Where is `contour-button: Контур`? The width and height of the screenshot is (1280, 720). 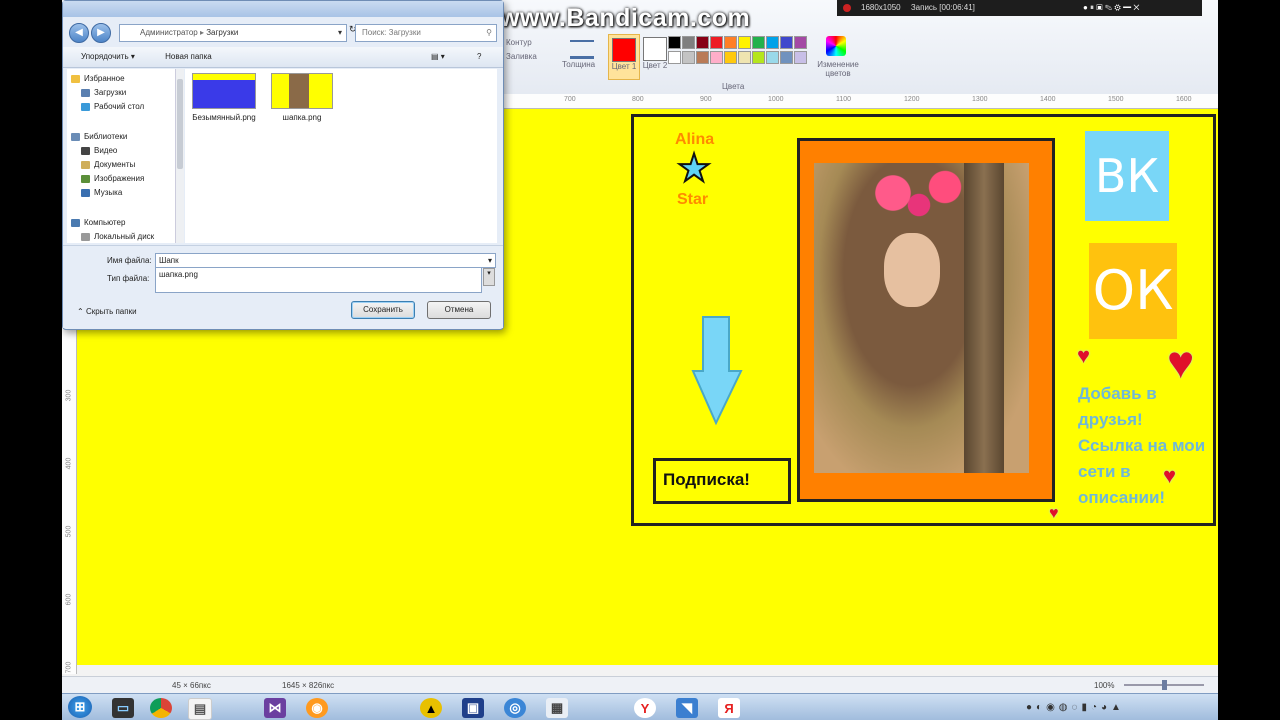 contour-button: Контур is located at coordinates (519, 42).